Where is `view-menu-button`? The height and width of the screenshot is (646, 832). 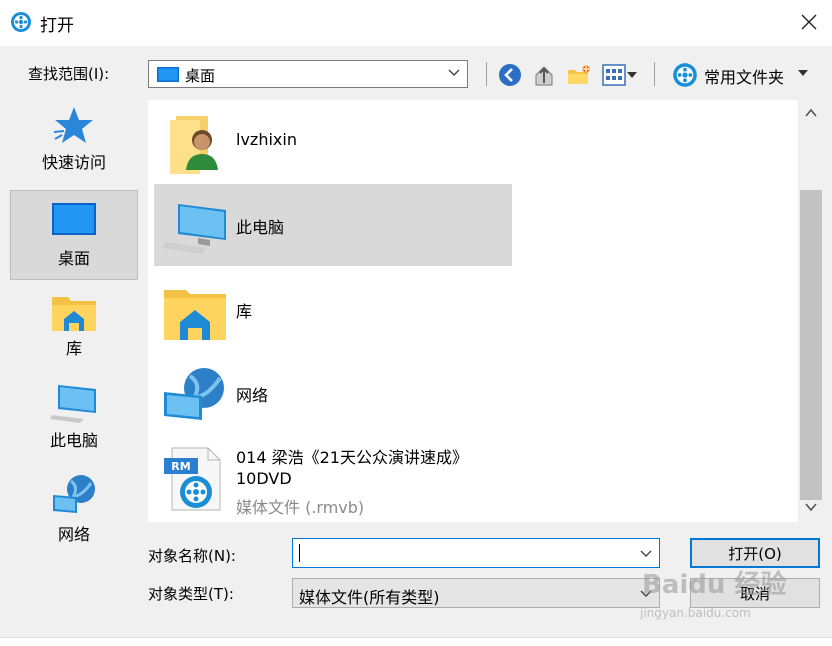 view-menu-button is located at coordinates (620, 75).